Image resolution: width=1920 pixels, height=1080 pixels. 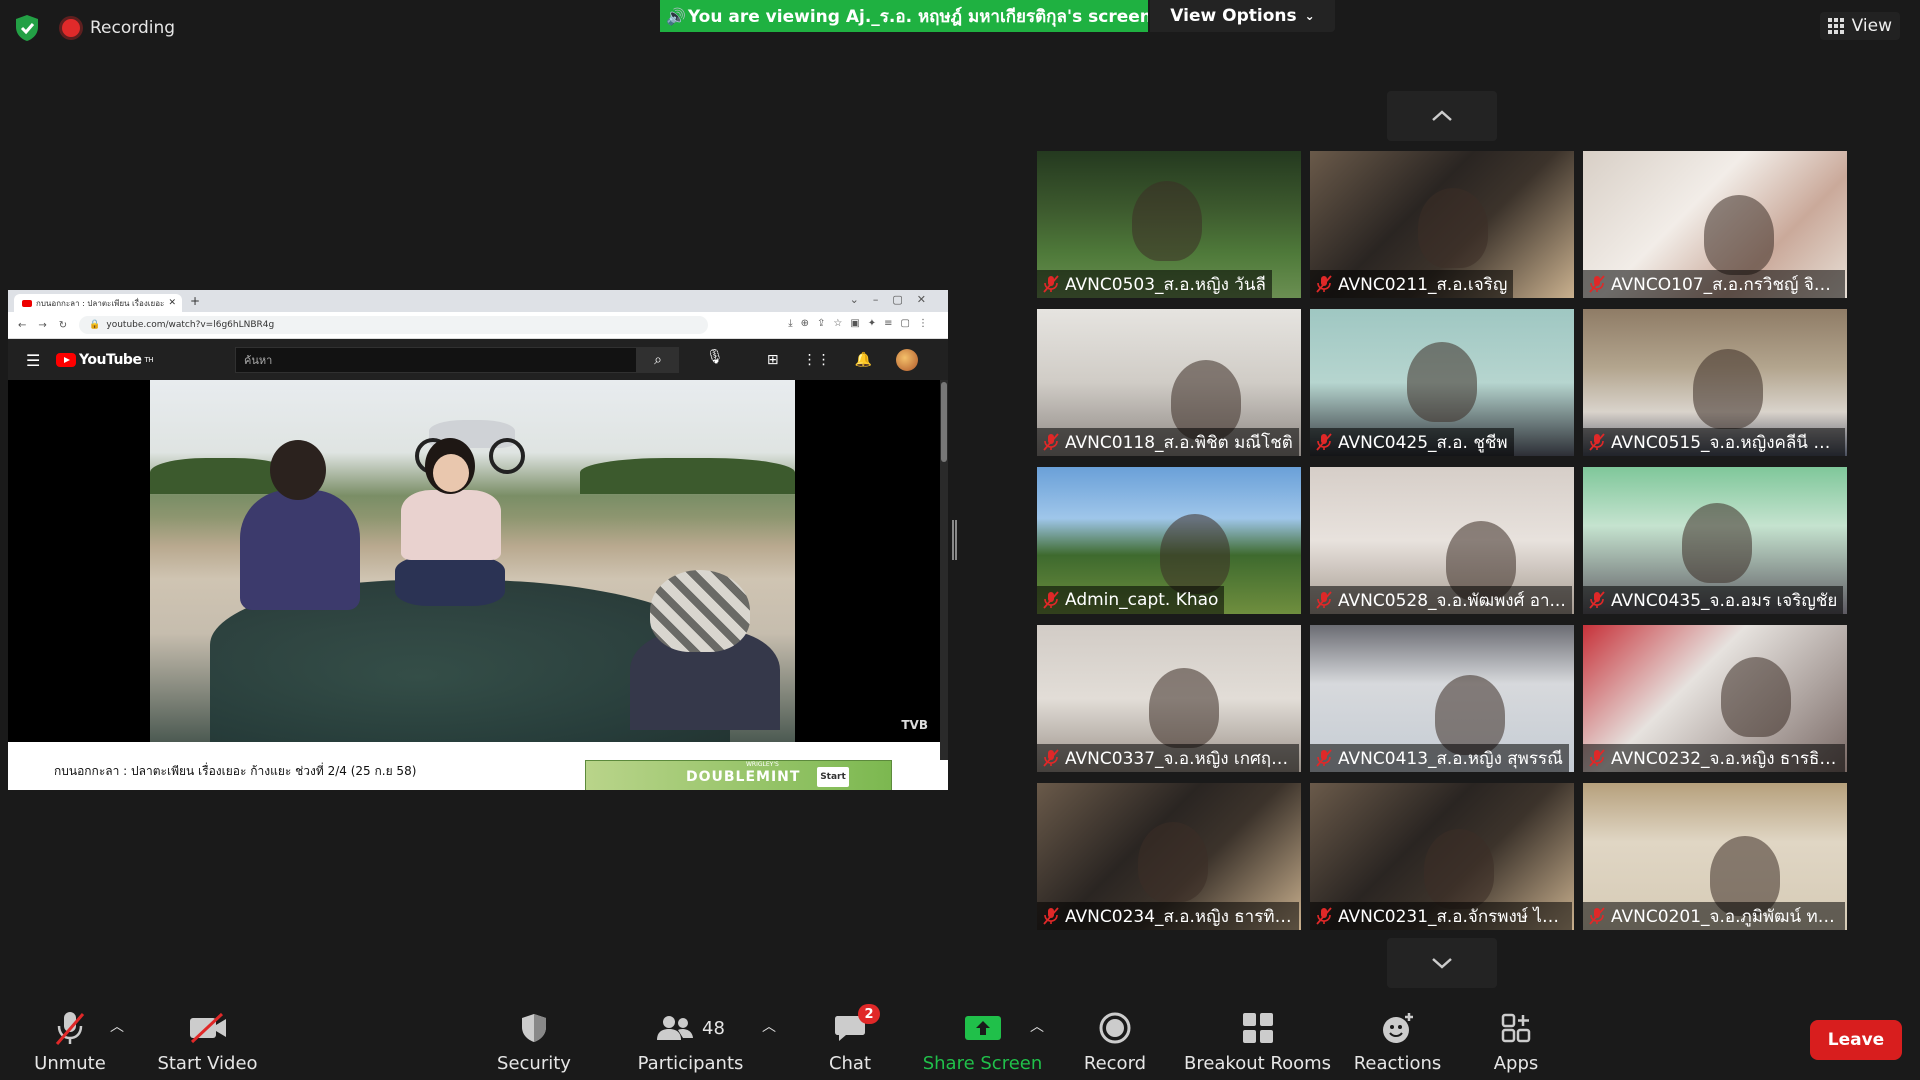 What do you see at coordinates (1442, 382) in the screenshot?
I see `participant-tile: AVNC0425_ส.อ. ชูชีพ` at bounding box center [1442, 382].